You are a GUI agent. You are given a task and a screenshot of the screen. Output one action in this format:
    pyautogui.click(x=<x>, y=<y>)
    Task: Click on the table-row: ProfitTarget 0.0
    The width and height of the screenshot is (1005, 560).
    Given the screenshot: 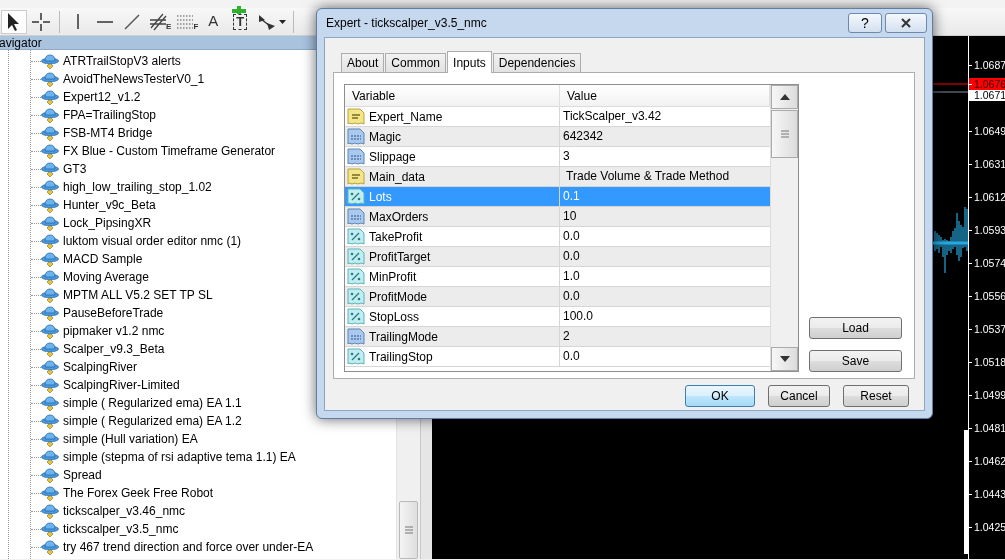 What is the action you would take?
    pyautogui.click(x=557, y=257)
    